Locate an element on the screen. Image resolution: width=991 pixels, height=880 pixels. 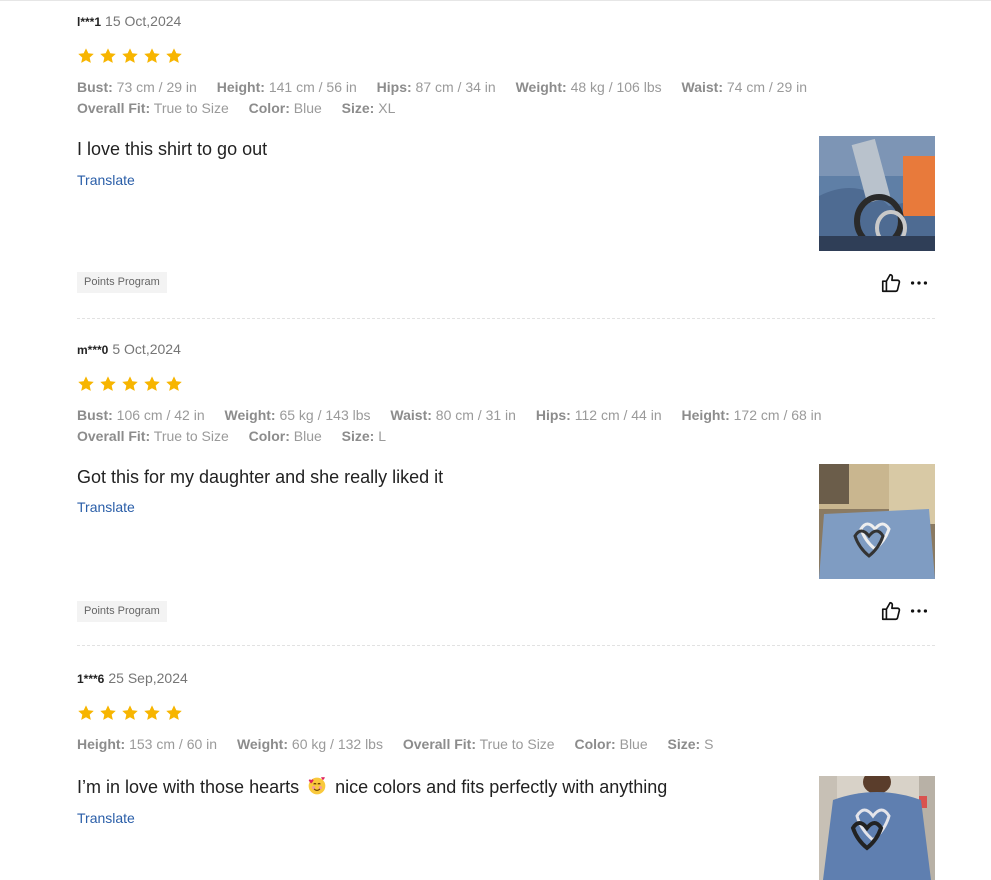
review-text: I love this shirt to go out is located at coordinates (172, 149).